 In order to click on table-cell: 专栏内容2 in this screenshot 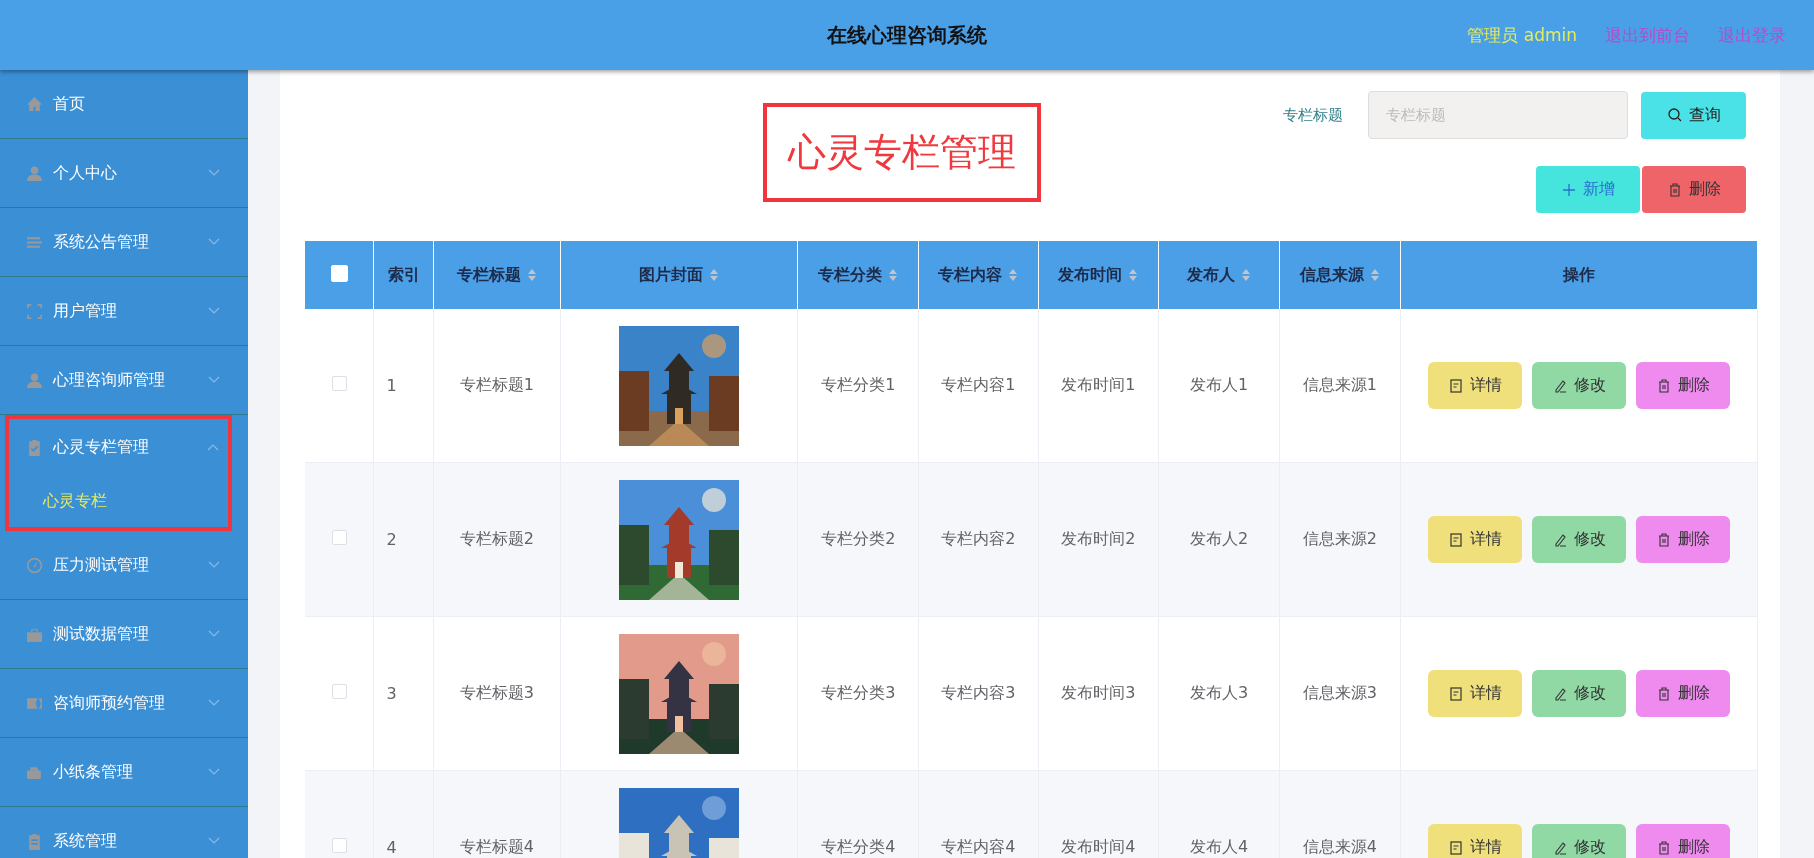, I will do `click(978, 538)`.